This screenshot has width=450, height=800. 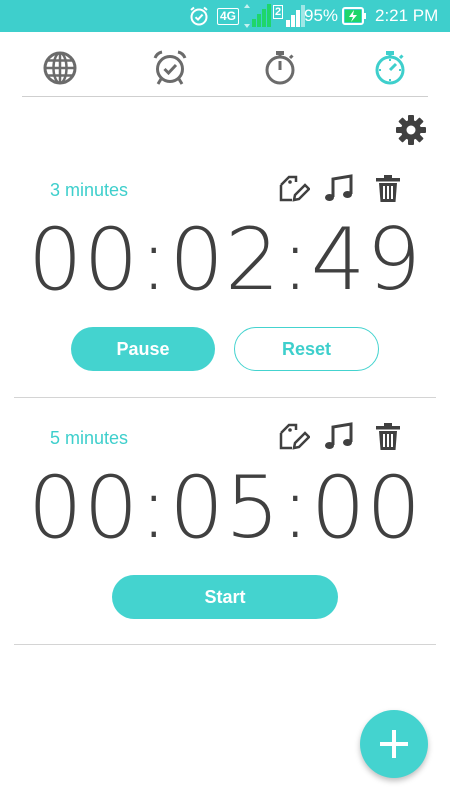 I want to click on stopwatch-icon, so click(x=280, y=68).